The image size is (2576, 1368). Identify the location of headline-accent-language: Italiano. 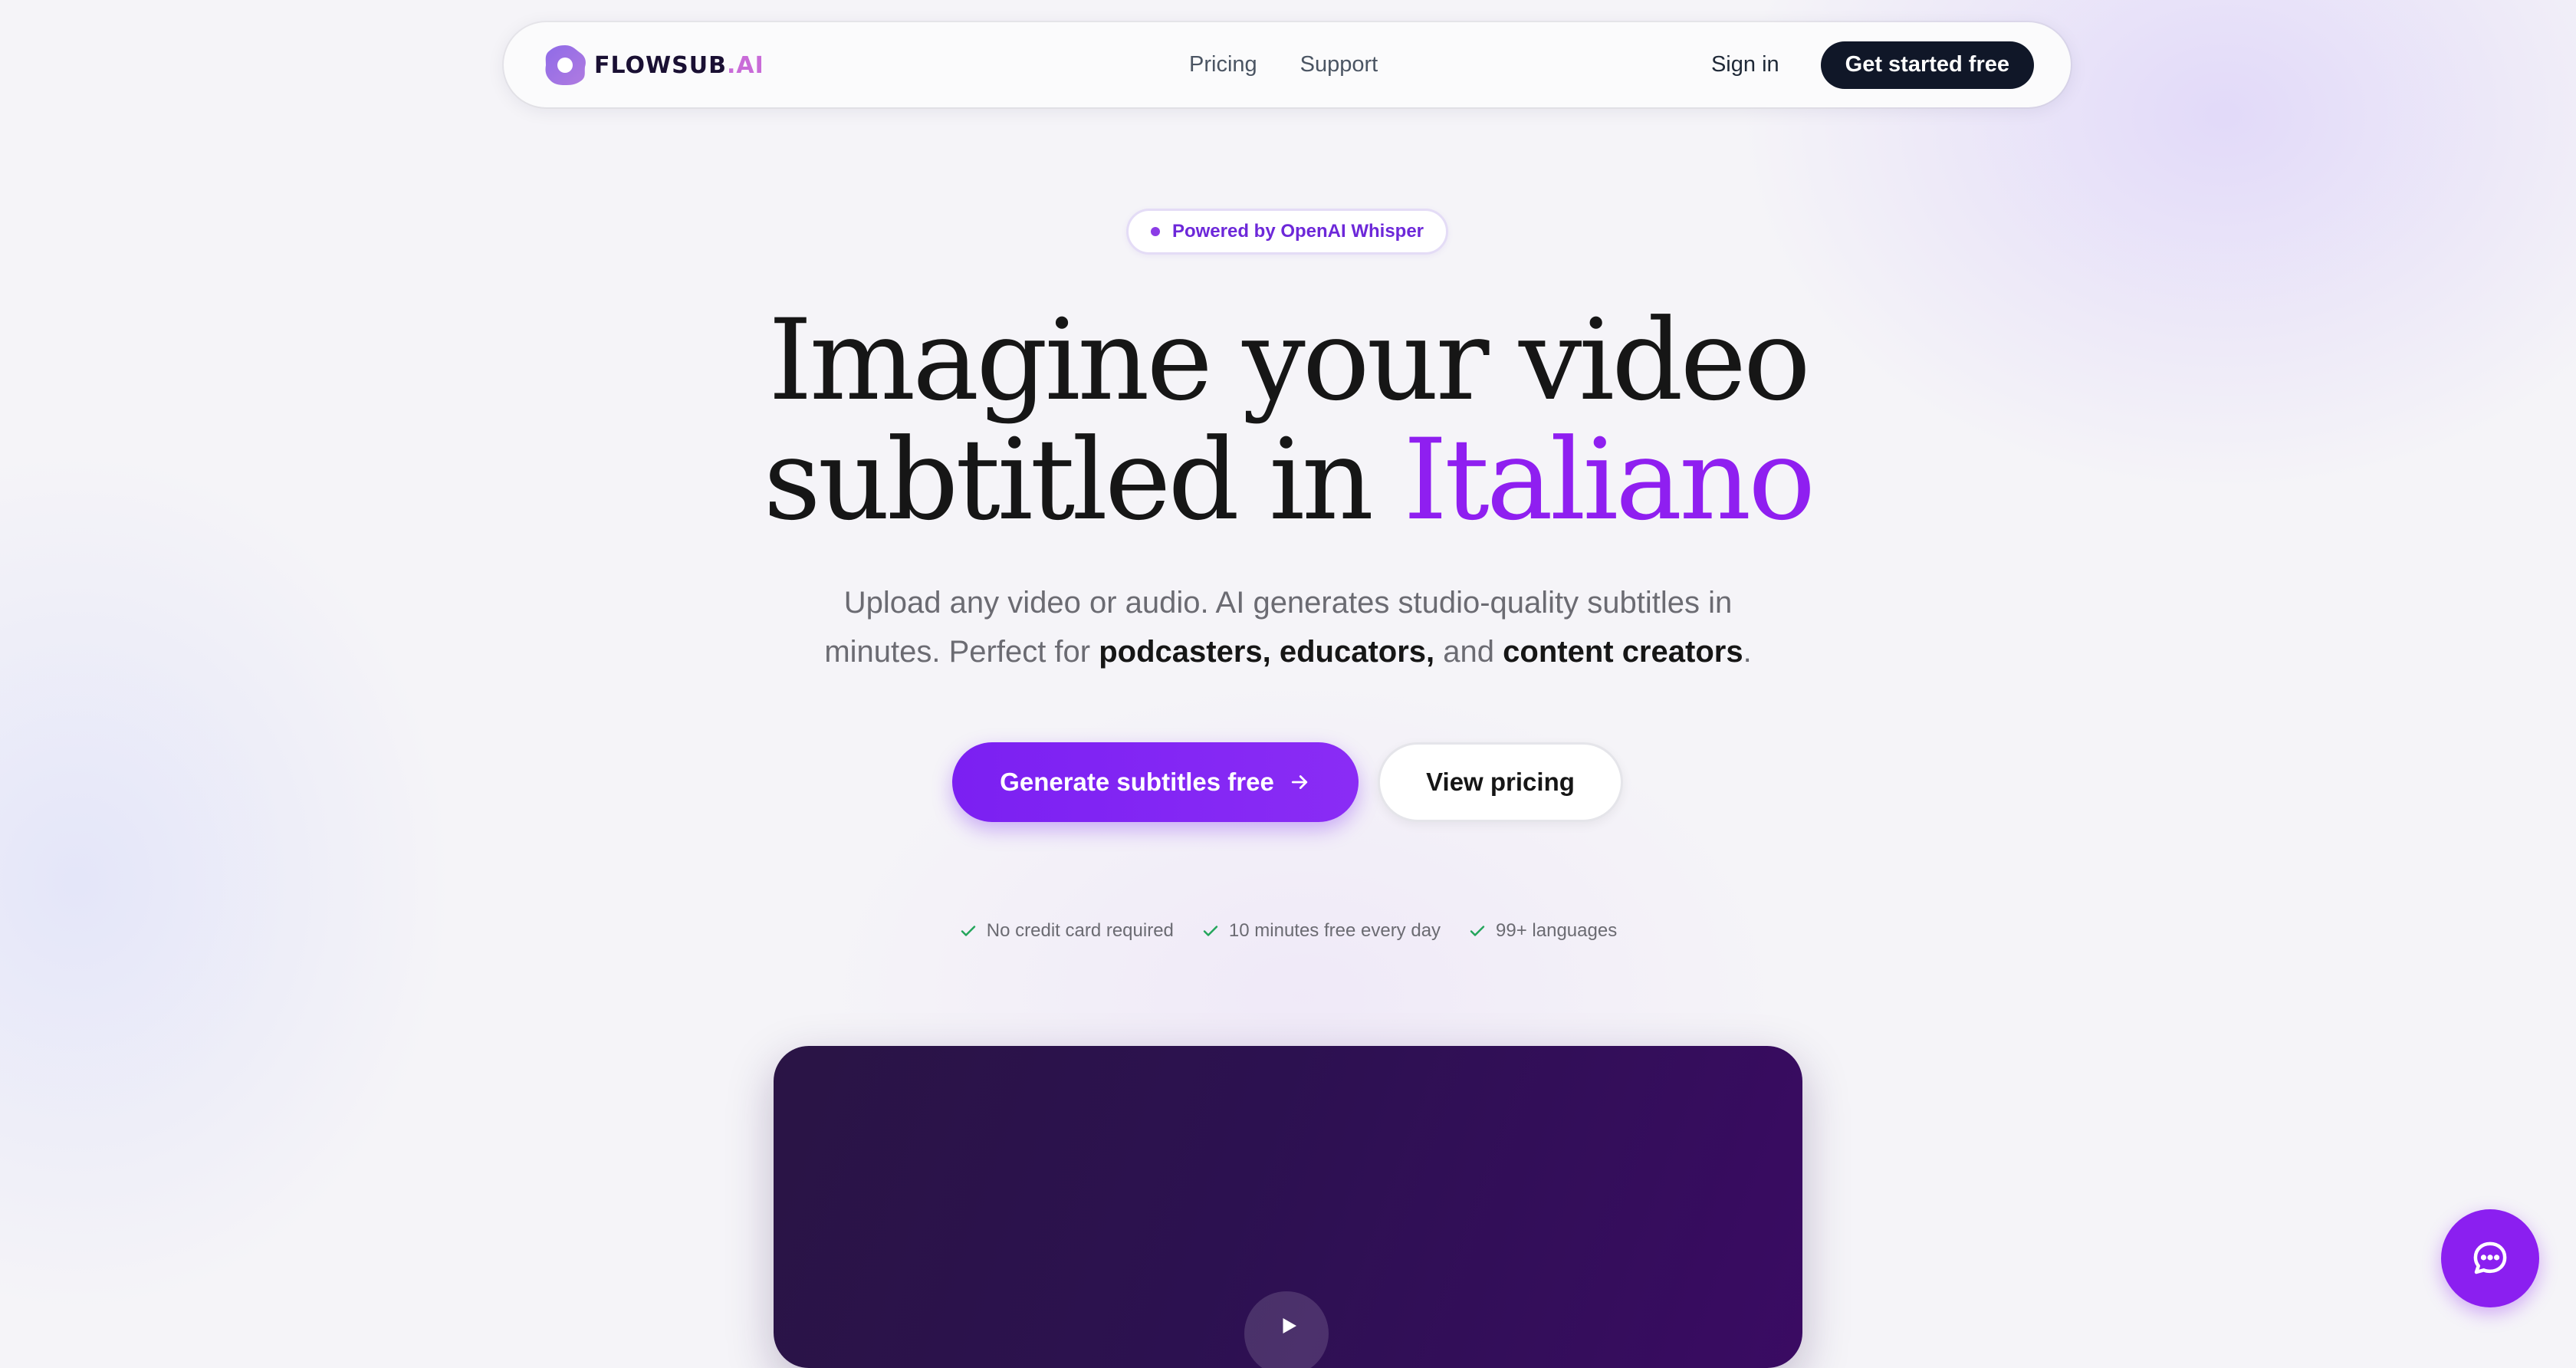
(1609, 480).